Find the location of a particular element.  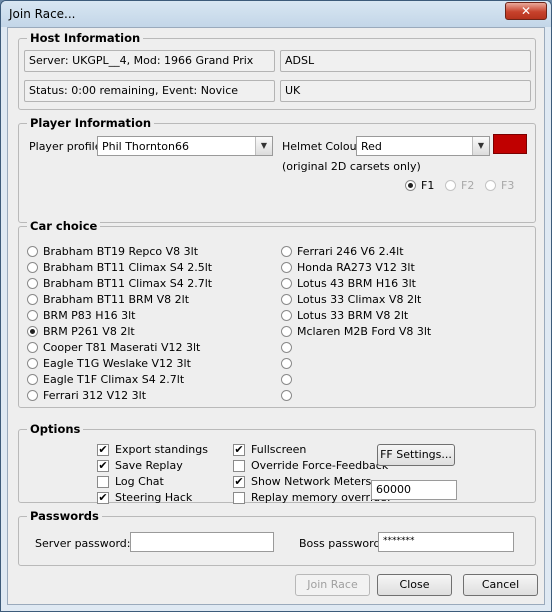

helmet-colour-select: Red ▼ is located at coordinates (423, 146).